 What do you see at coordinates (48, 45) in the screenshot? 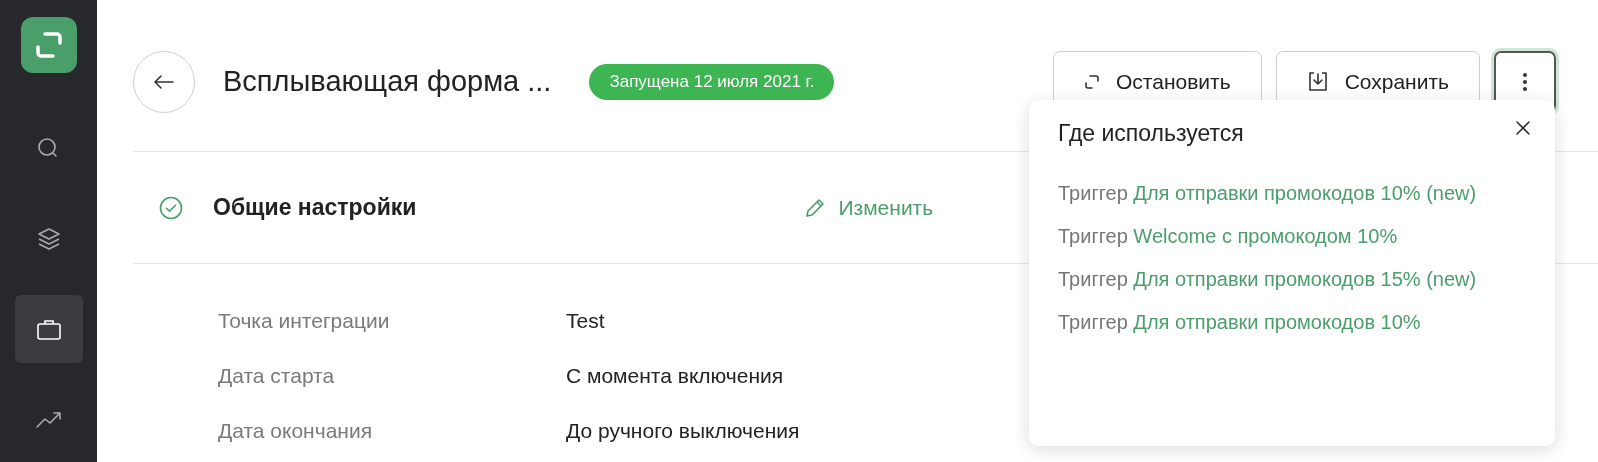
I see `logo-icon` at bounding box center [48, 45].